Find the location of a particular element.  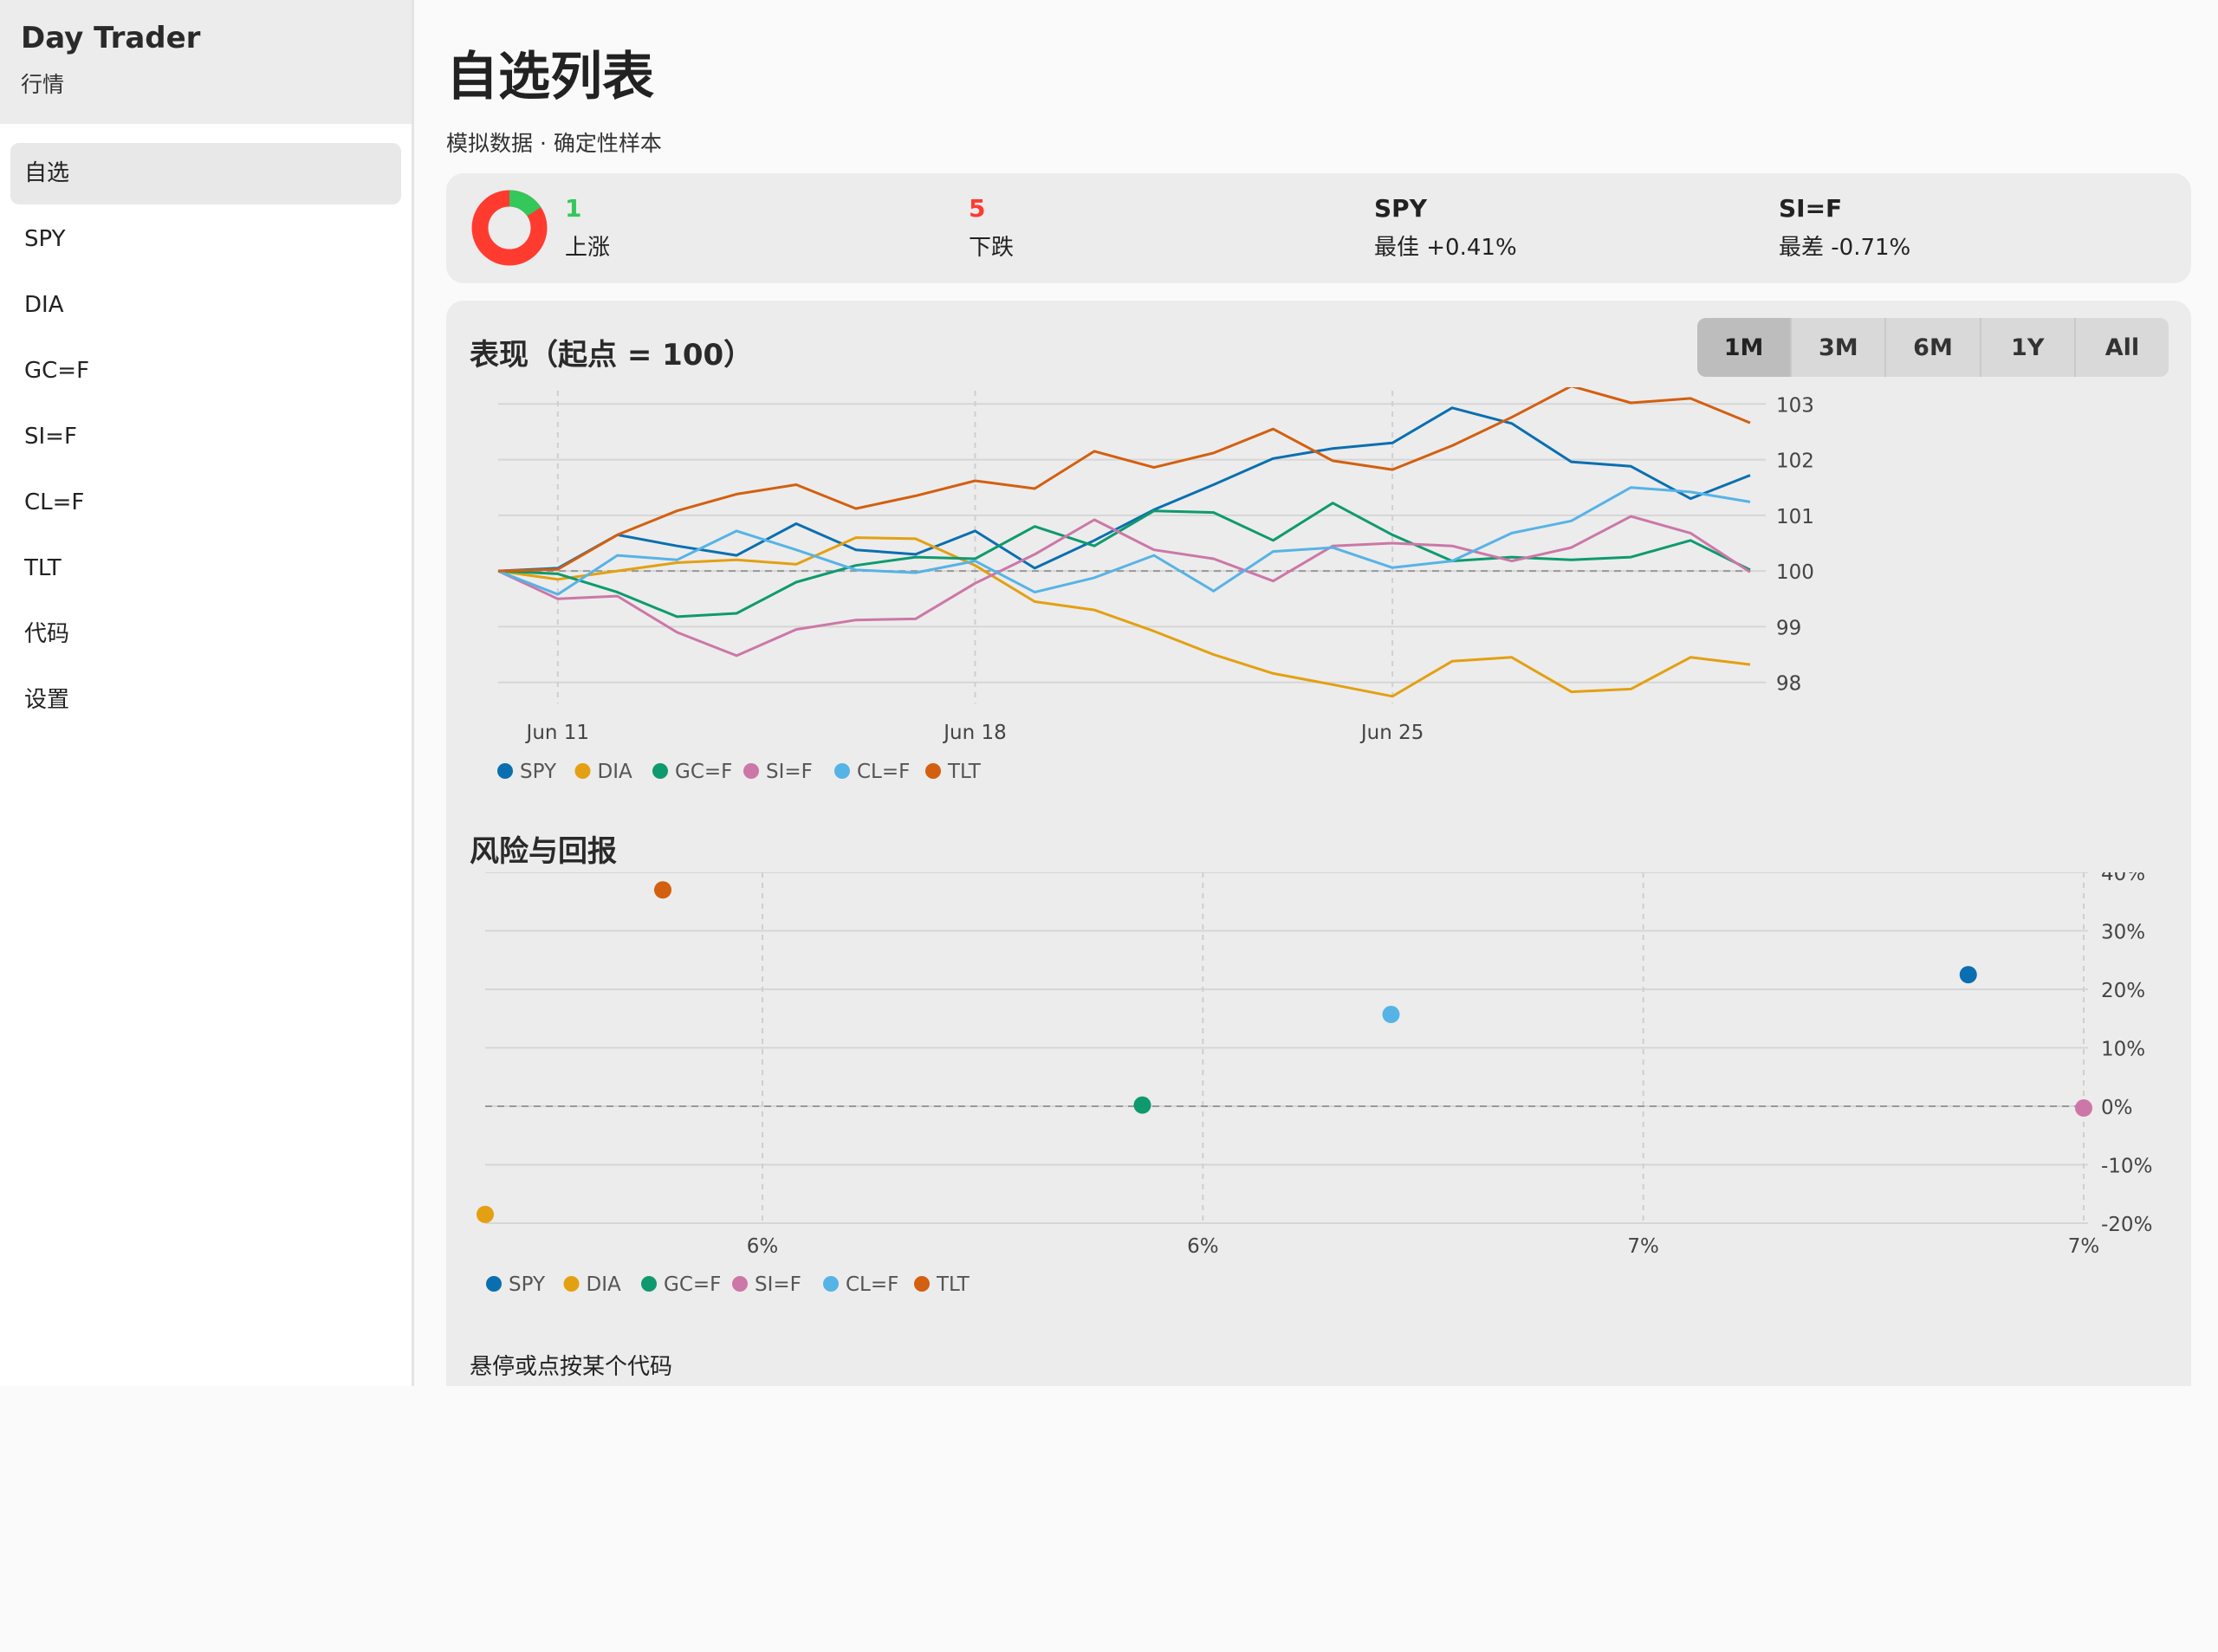

series-line-sif is located at coordinates (1124, 586).